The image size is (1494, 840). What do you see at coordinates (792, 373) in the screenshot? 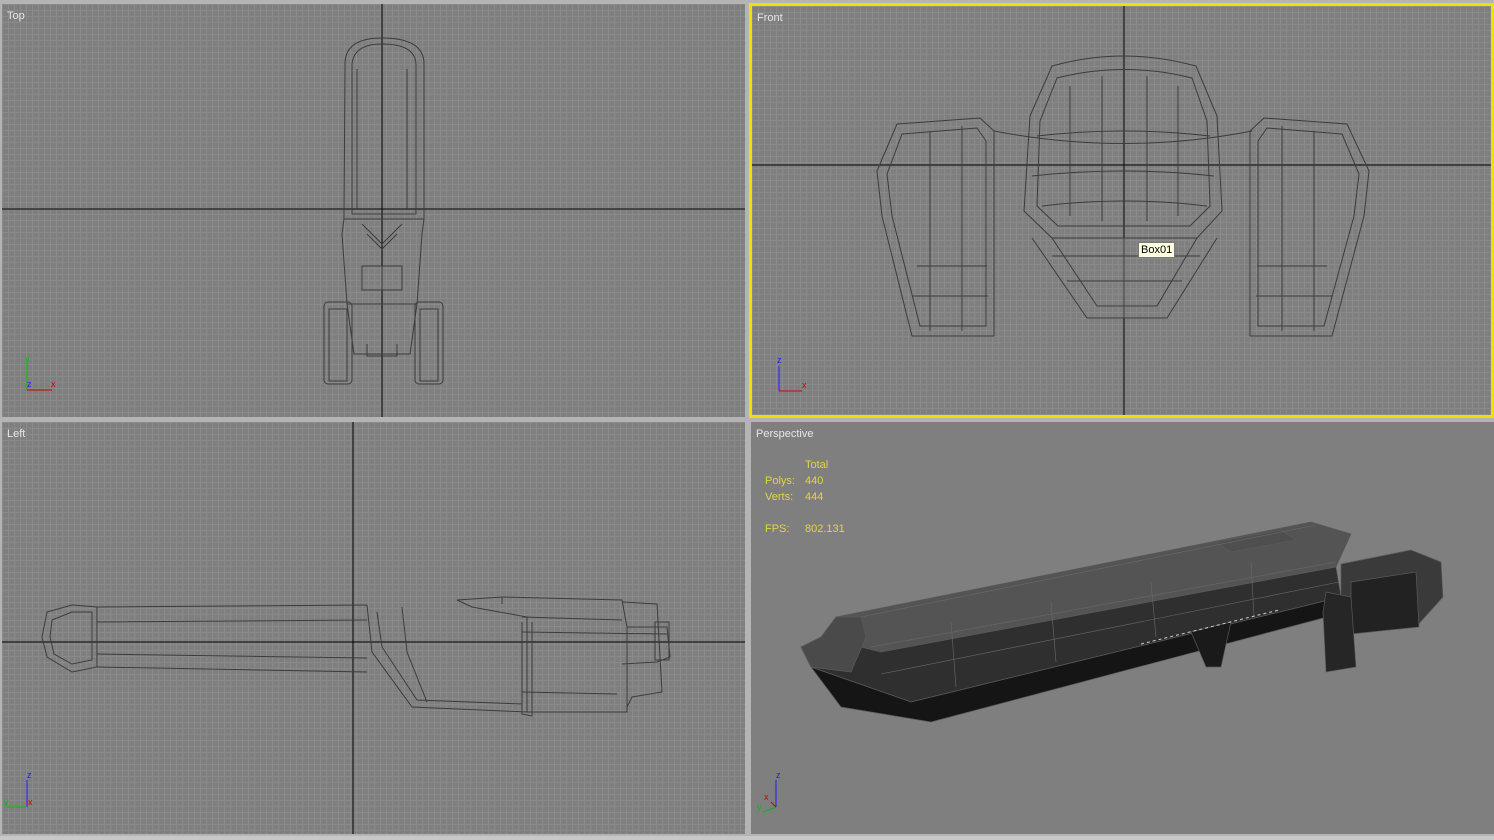
I see `axis-tripod-front: z x` at bounding box center [792, 373].